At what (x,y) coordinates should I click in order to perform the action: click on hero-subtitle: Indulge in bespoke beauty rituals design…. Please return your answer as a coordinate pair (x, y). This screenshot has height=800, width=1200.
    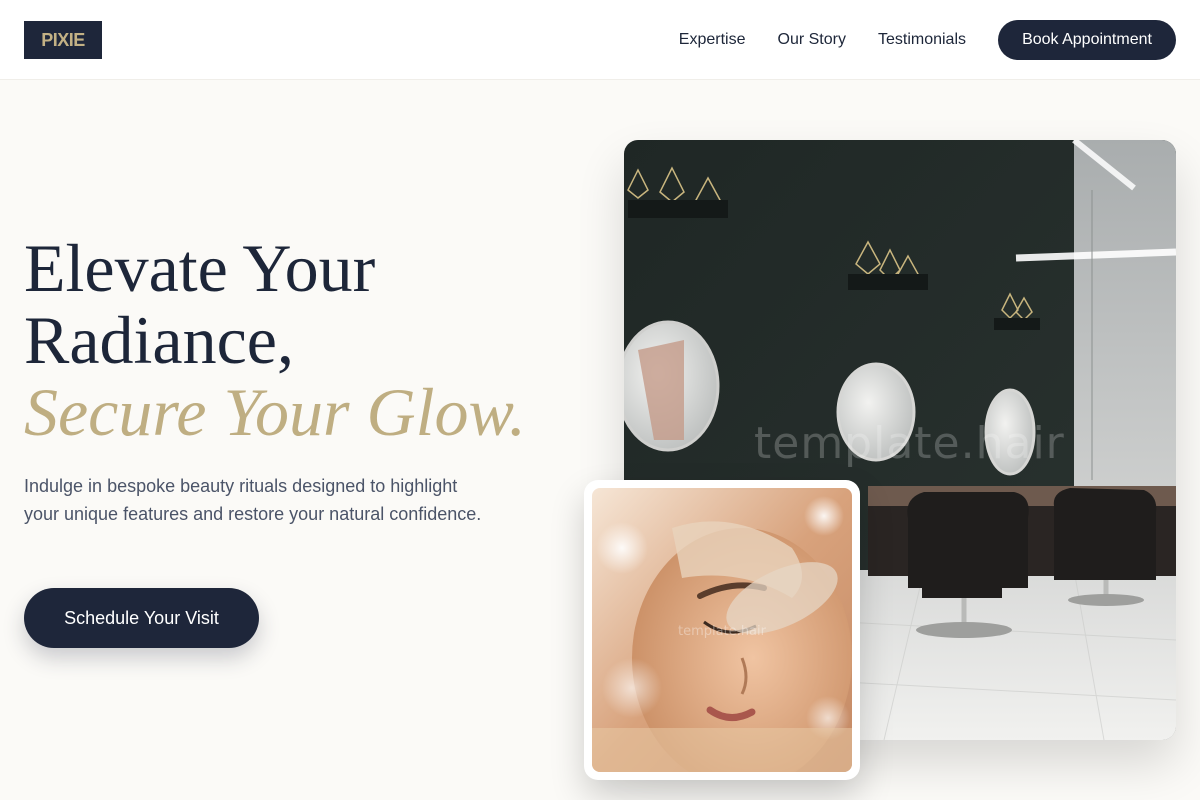
    Looking at the image, I should click on (253, 500).